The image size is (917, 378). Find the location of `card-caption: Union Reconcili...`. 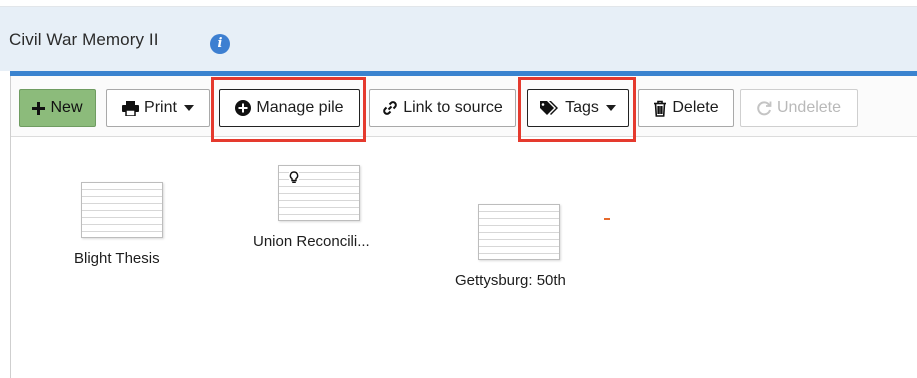

card-caption: Union Reconcili... is located at coordinates (311, 241).